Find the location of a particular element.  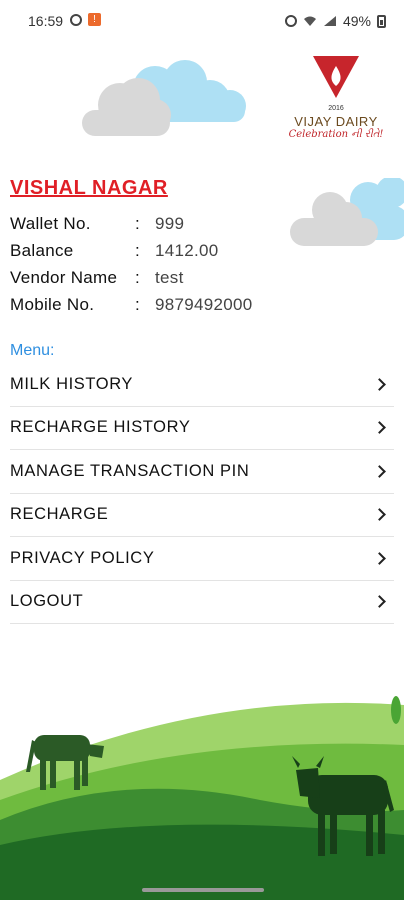

battery-icon is located at coordinates (381, 21).